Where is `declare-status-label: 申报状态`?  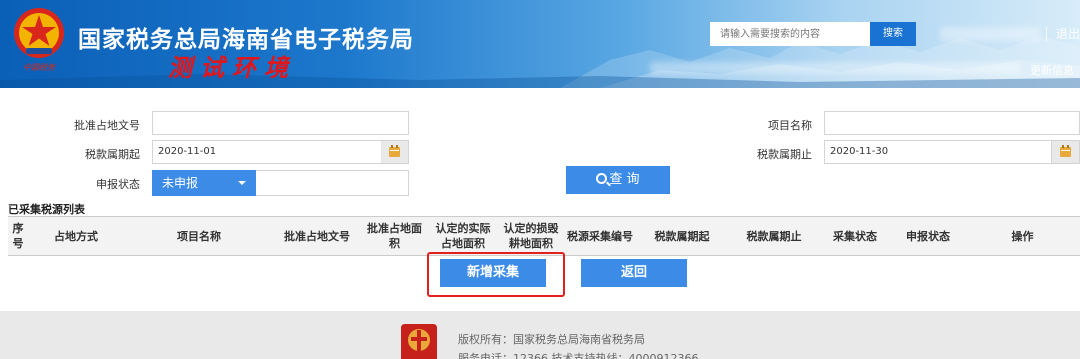 declare-status-label: 申报状态 is located at coordinates (118, 184).